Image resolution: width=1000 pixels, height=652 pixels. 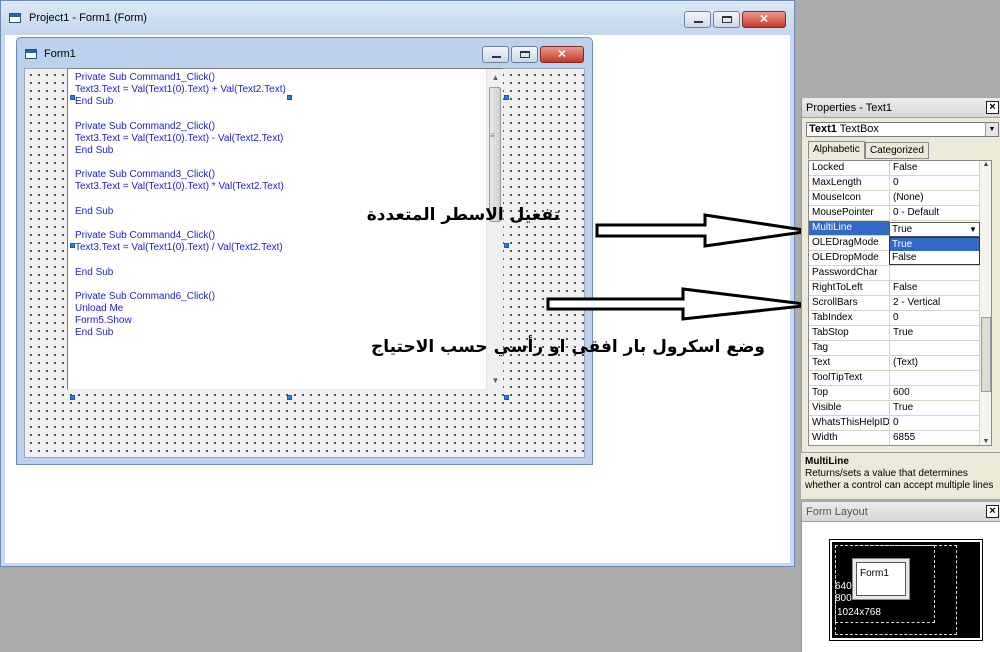 What do you see at coordinates (937, 438) in the screenshot?
I see `property-value: 6855` at bounding box center [937, 438].